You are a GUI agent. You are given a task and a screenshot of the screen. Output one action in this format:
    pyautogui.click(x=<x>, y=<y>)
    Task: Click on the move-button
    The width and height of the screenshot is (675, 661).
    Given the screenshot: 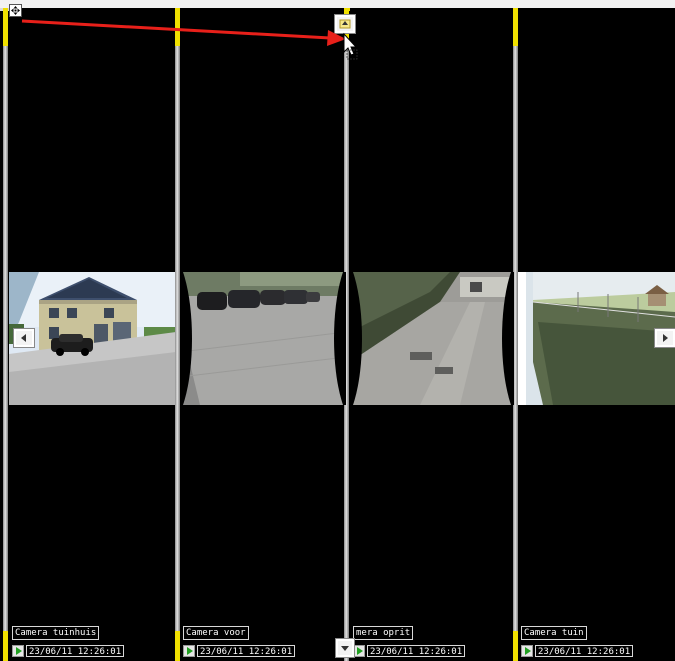 What is the action you would take?
    pyautogui.click(x=15, y=10)
    